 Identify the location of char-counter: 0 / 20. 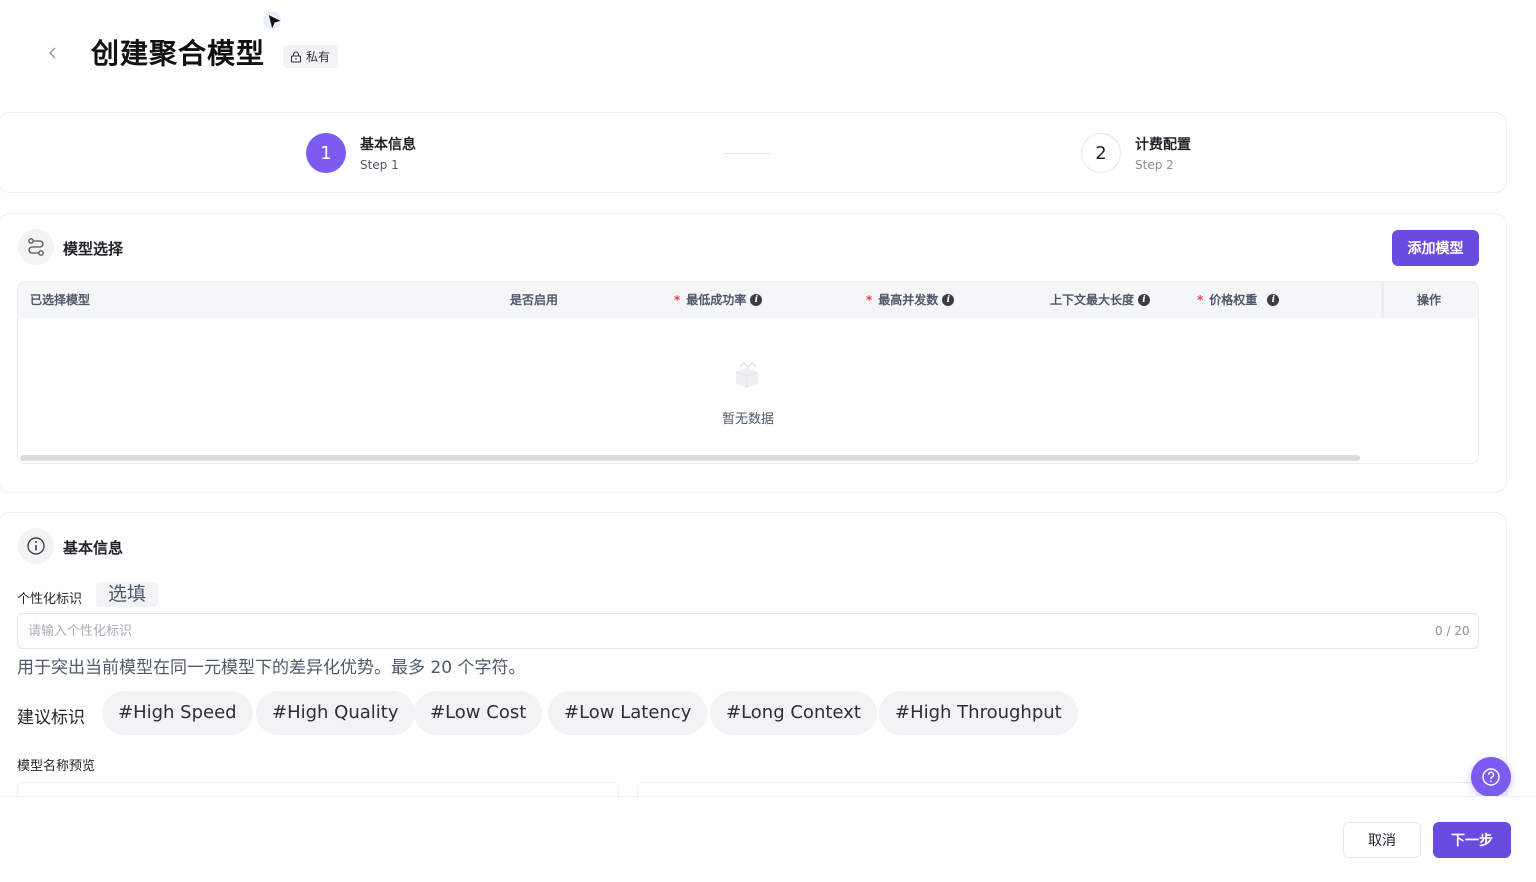
(1452, 631).